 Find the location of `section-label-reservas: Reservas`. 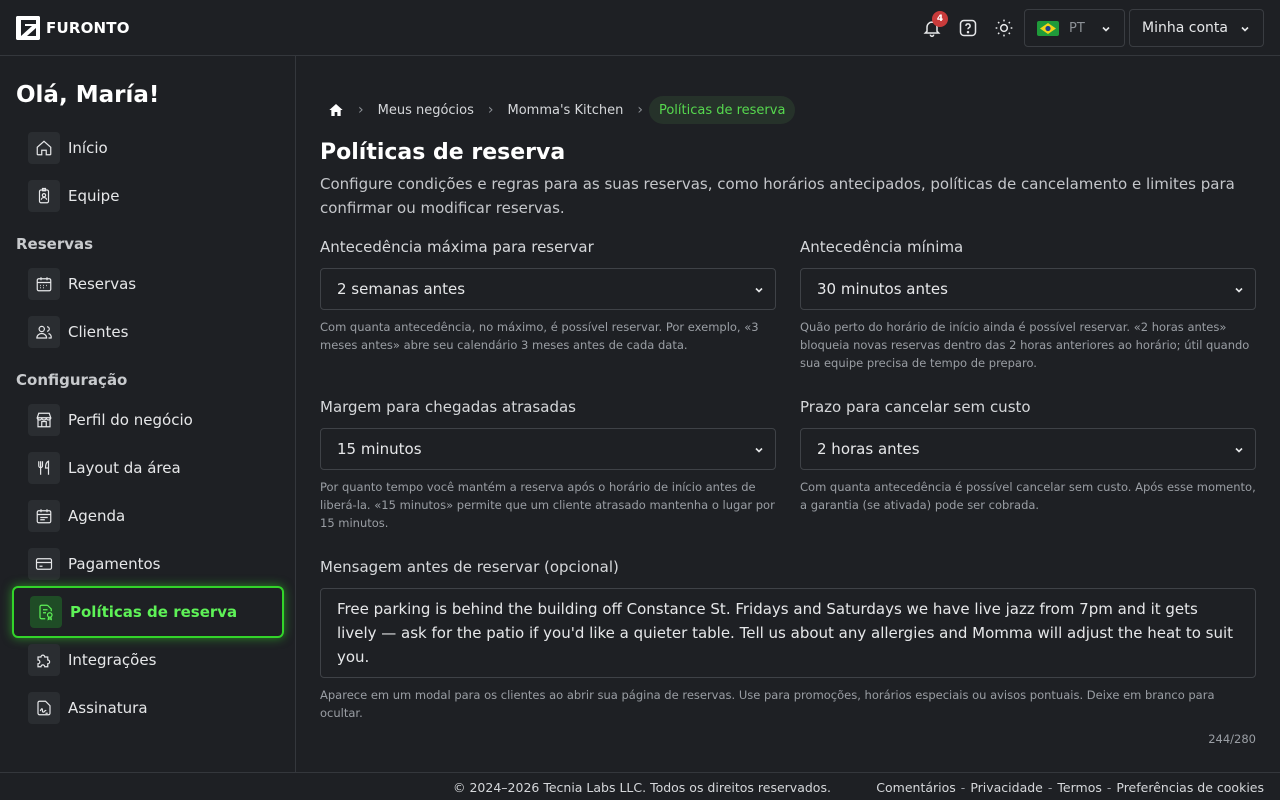

section-label-reservas: Reservas is located at coordinates (55, 244).